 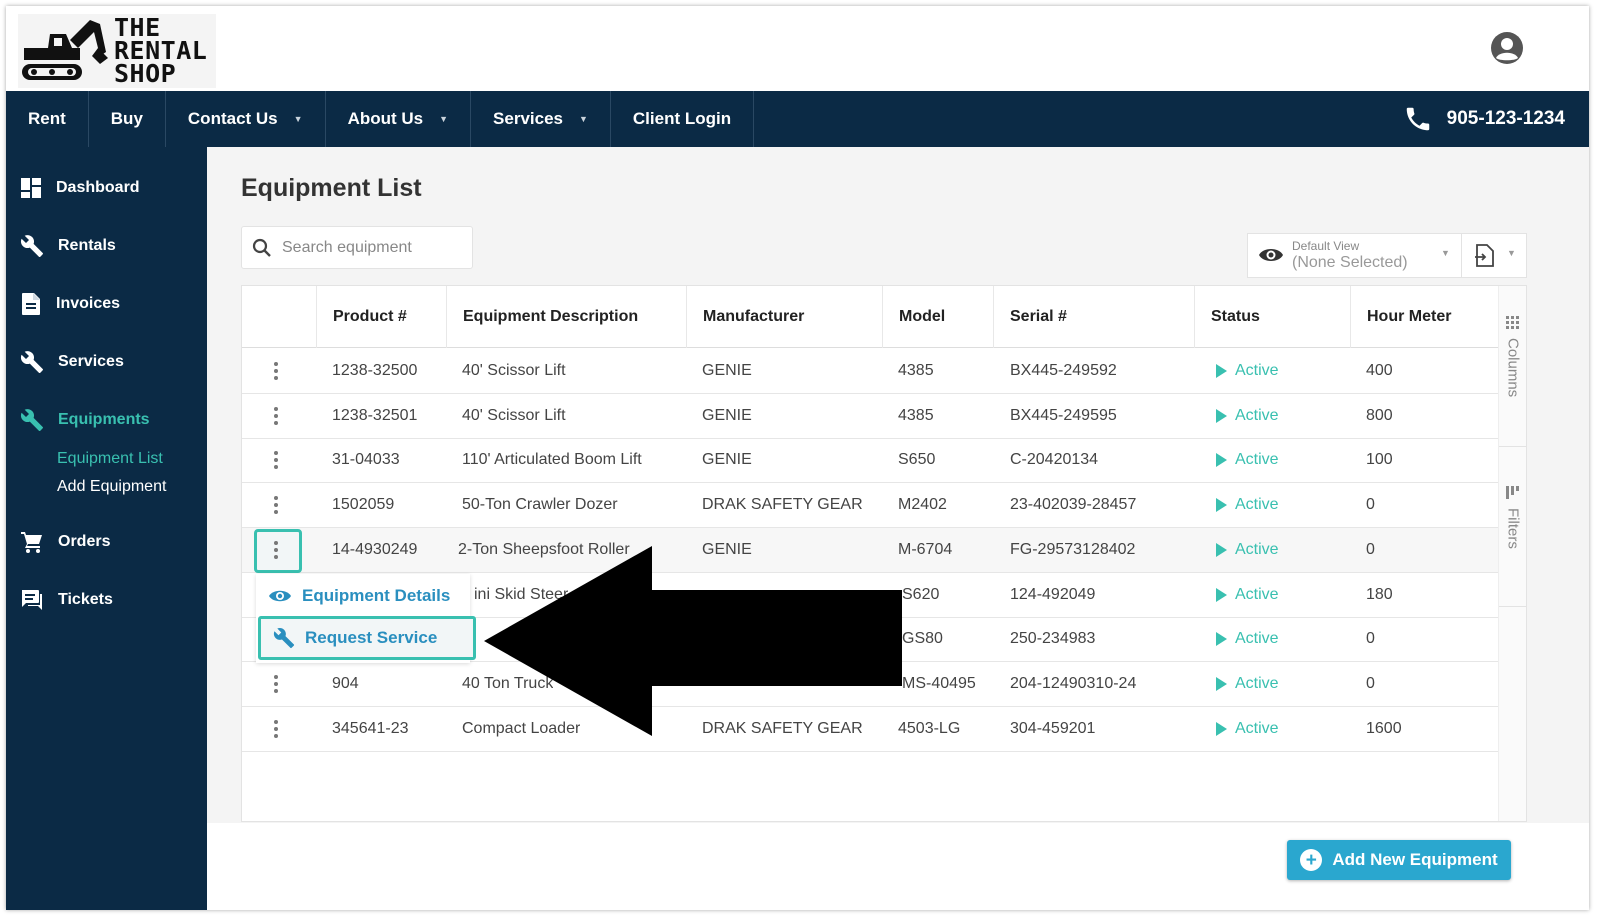 I want to click on phone-contact: 905-123-1234, so click(x=1484, y=119).